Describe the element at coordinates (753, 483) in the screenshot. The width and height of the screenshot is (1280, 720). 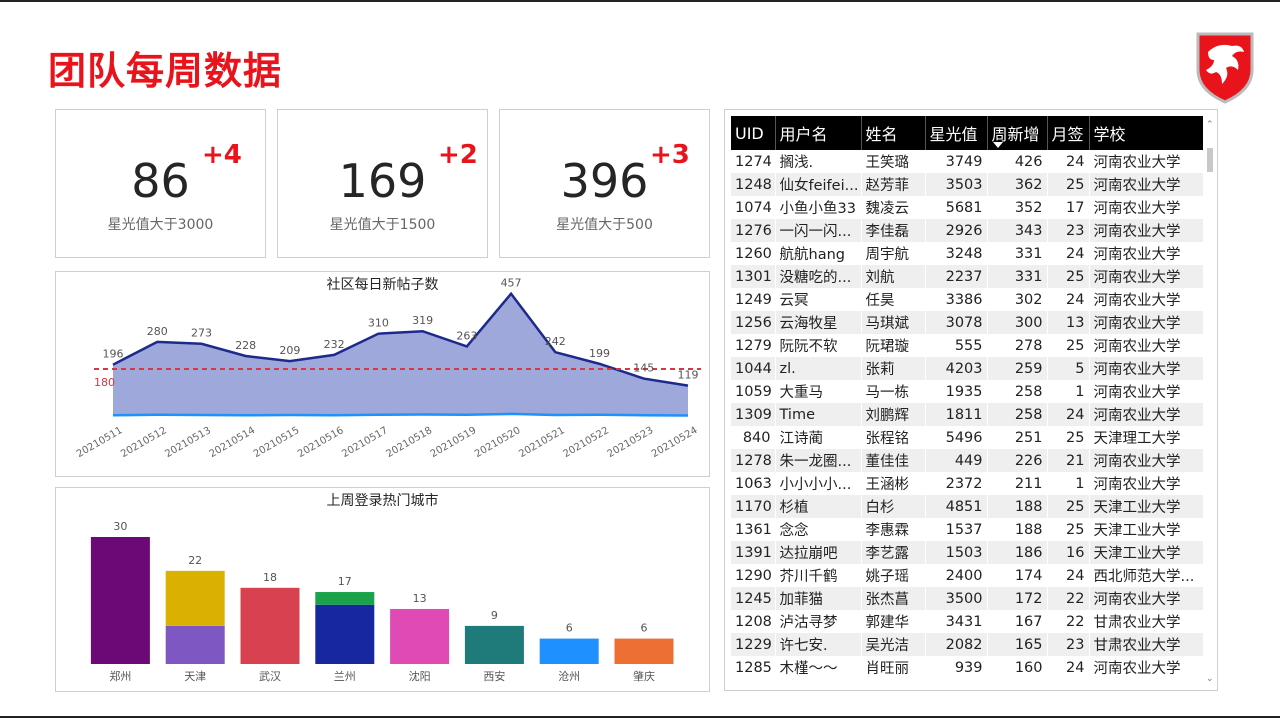
I see `table-cell: 1063` at that location.